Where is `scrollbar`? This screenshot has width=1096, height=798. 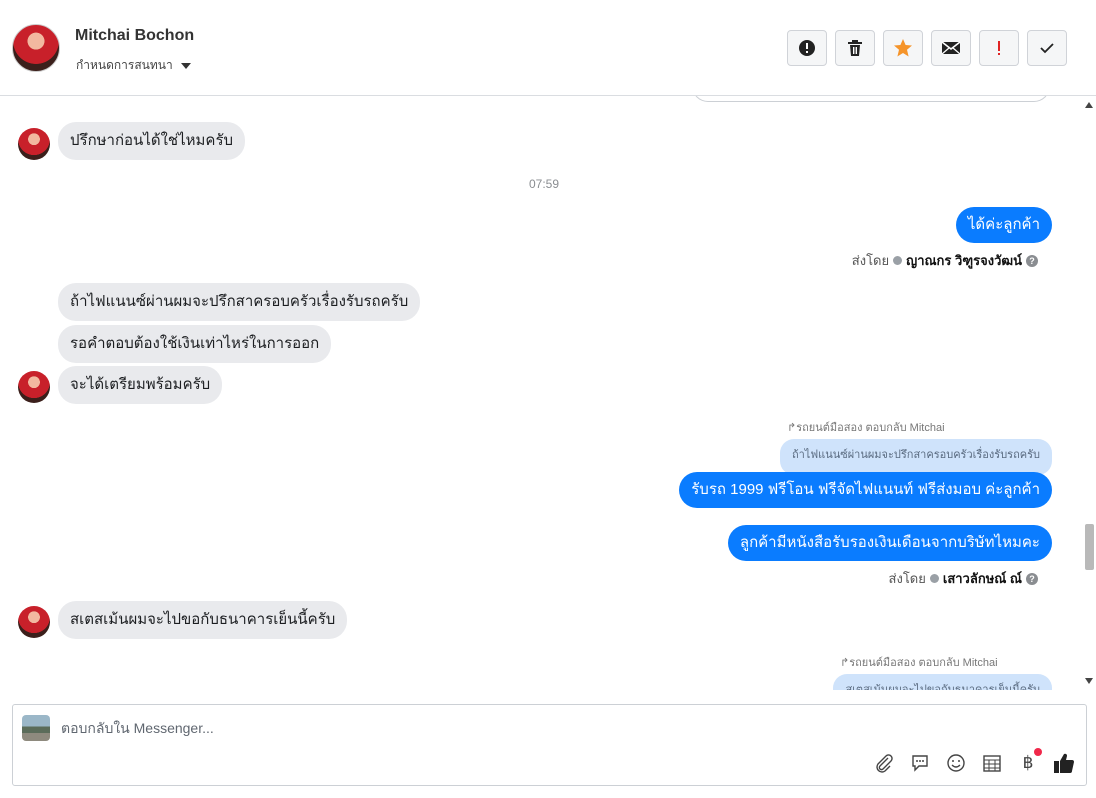 scrollbar is located at coordinates (1089, 393).